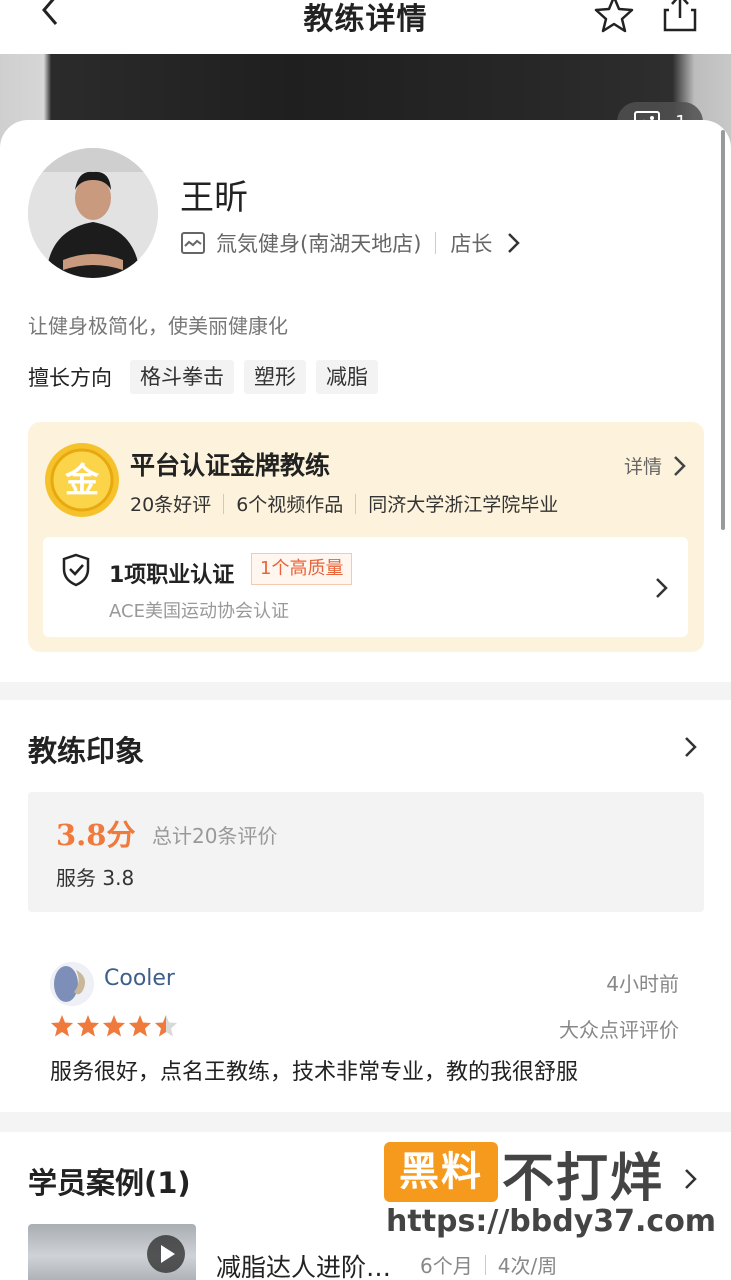 The image size is (731, 1280). What do you see at coordinates (199, 611) in the screenshot?
I see `cert-name: ACE美国运动协会认证` at bounding box center [199, 611].